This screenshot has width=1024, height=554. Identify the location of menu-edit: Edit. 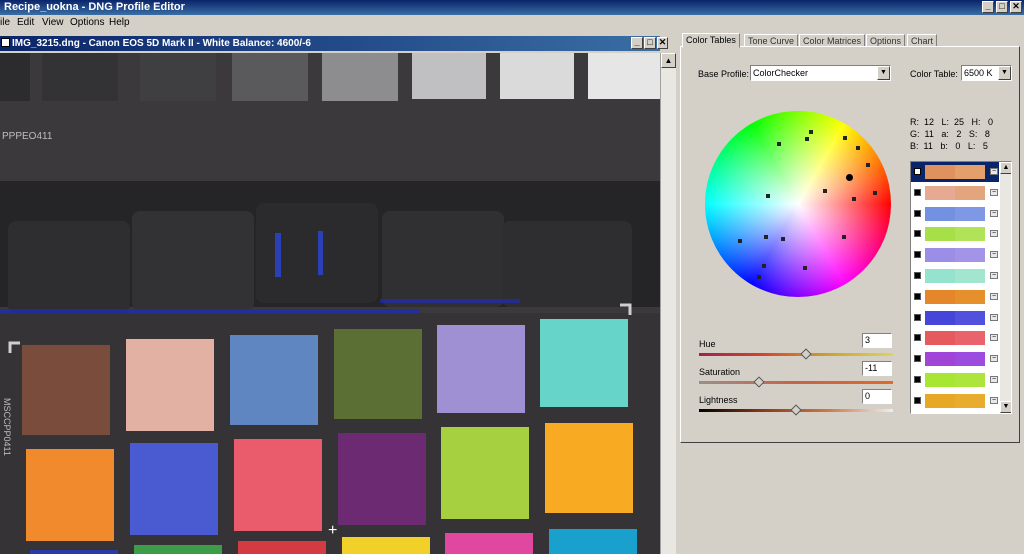
(25, 22).